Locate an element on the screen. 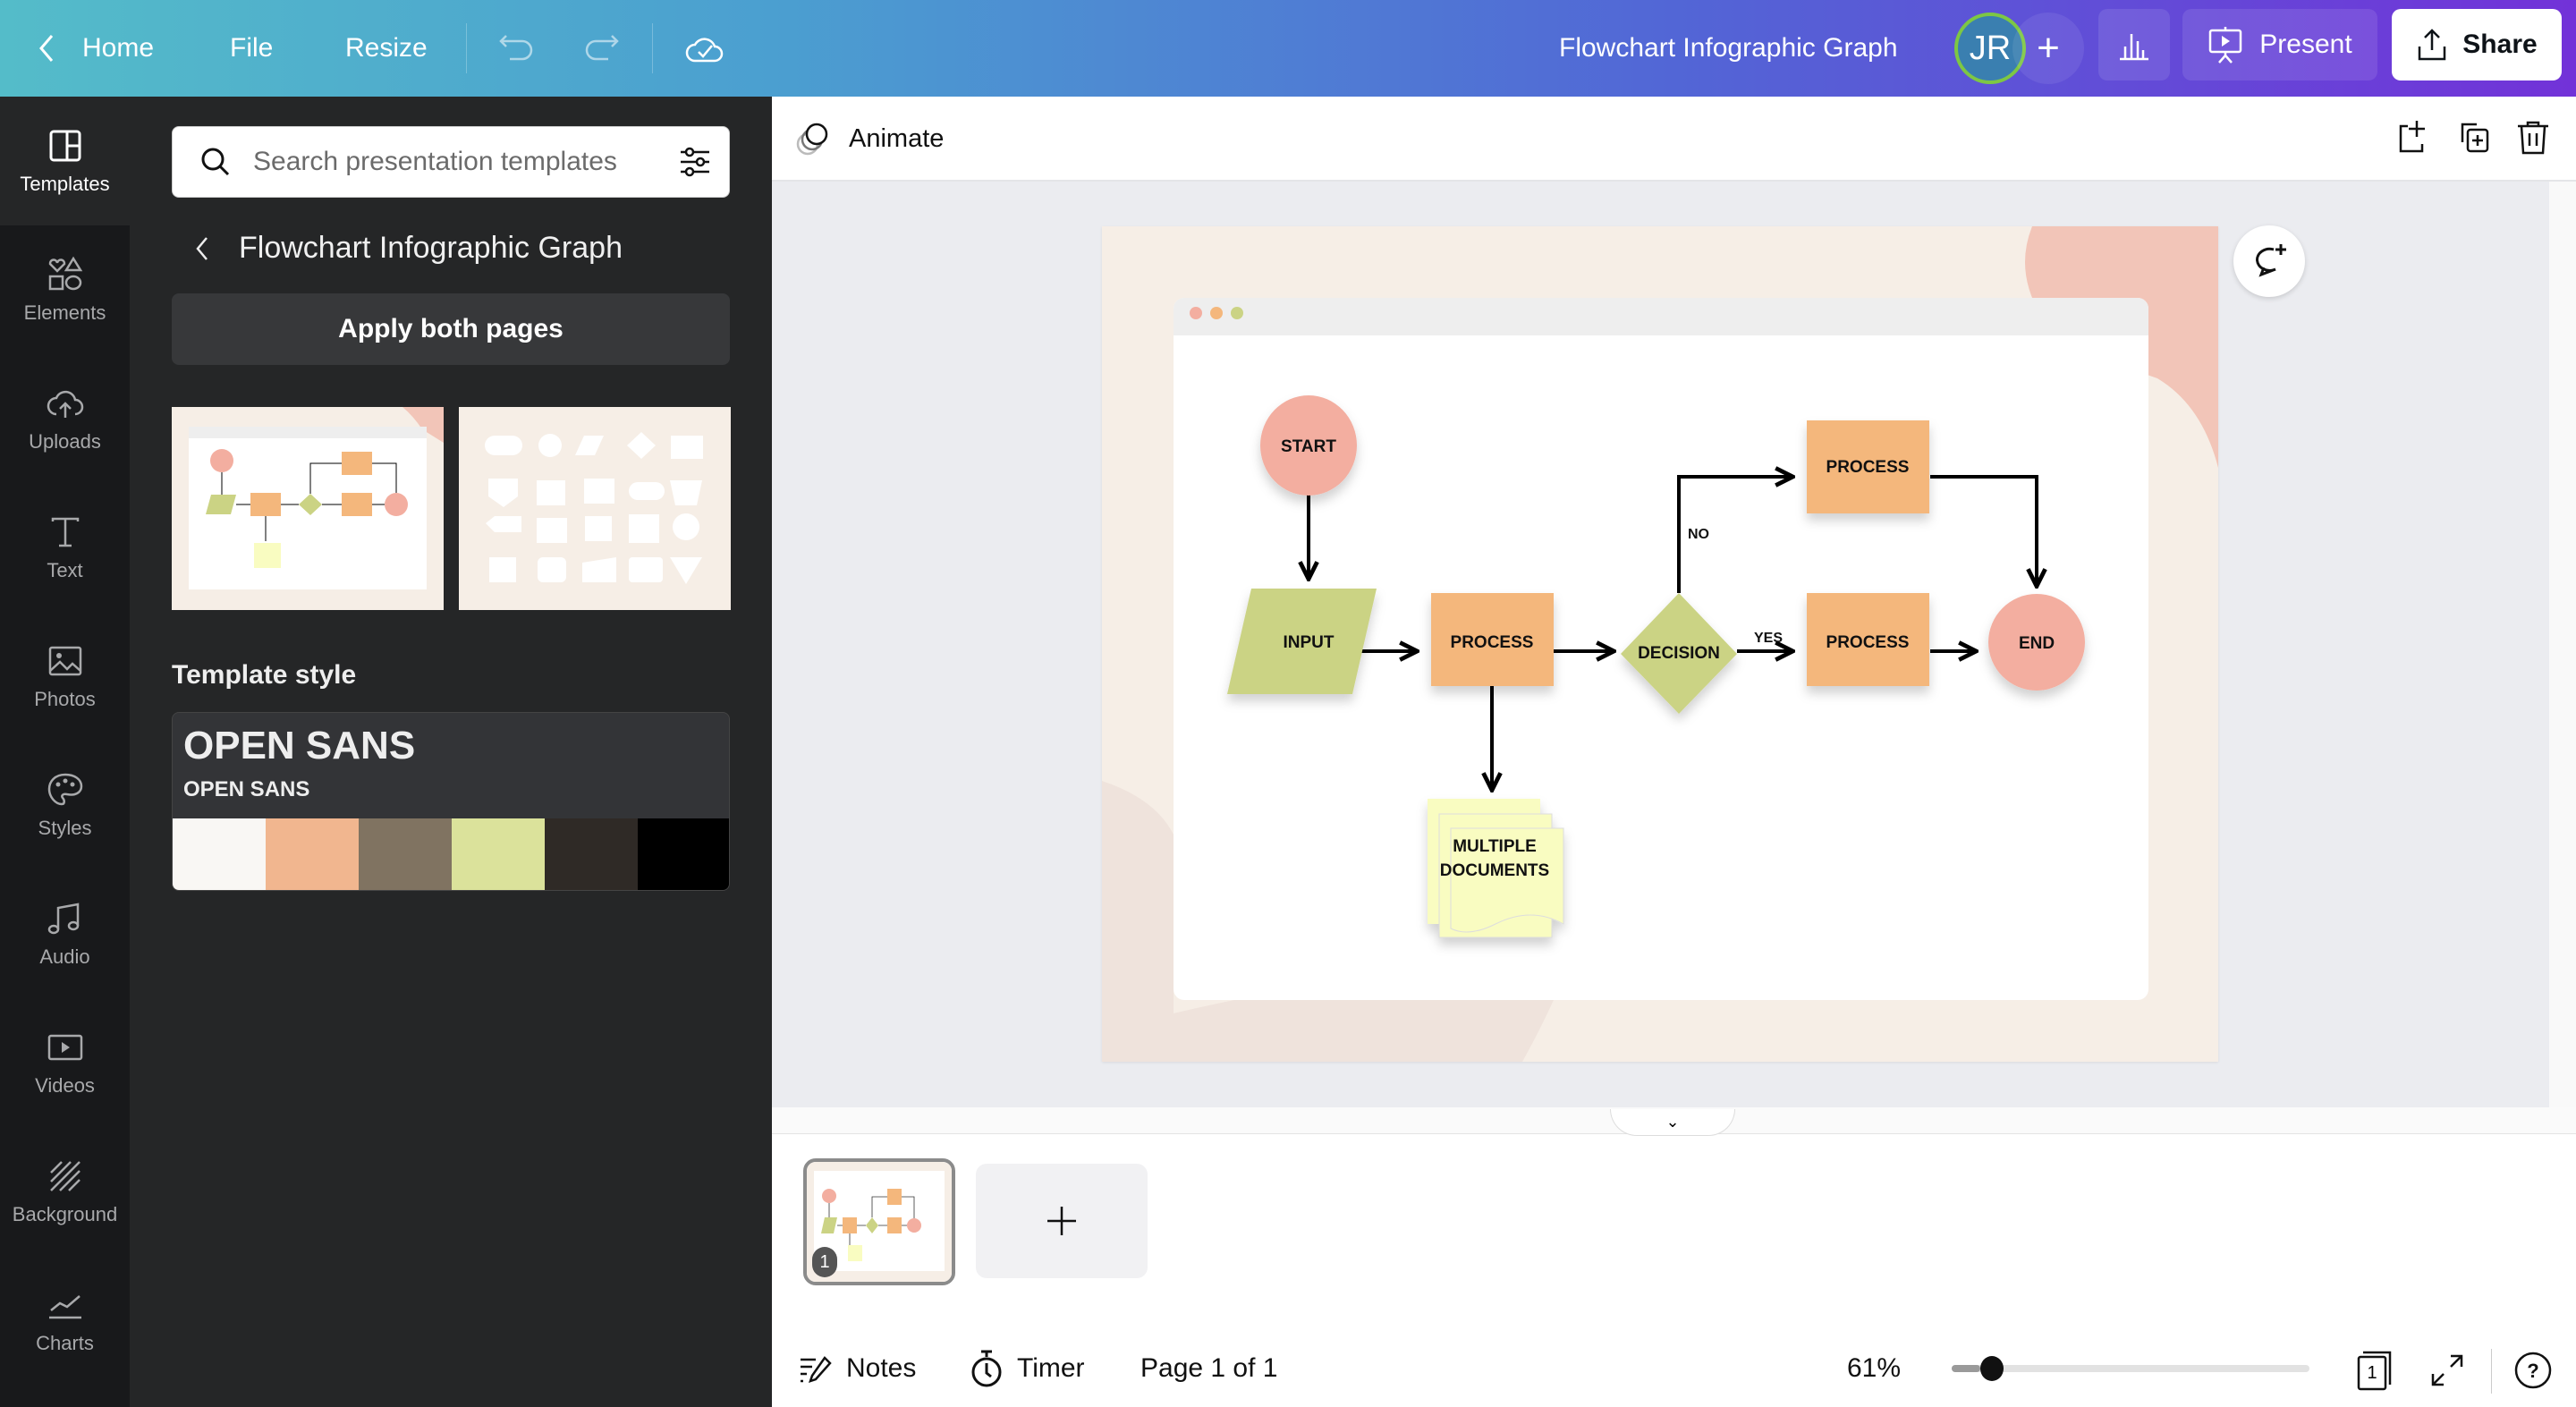 The height and width of the screenshot is (1407, 2576). page-indicator: Page 1 of 1 is located at coordinates (1208, 1368).